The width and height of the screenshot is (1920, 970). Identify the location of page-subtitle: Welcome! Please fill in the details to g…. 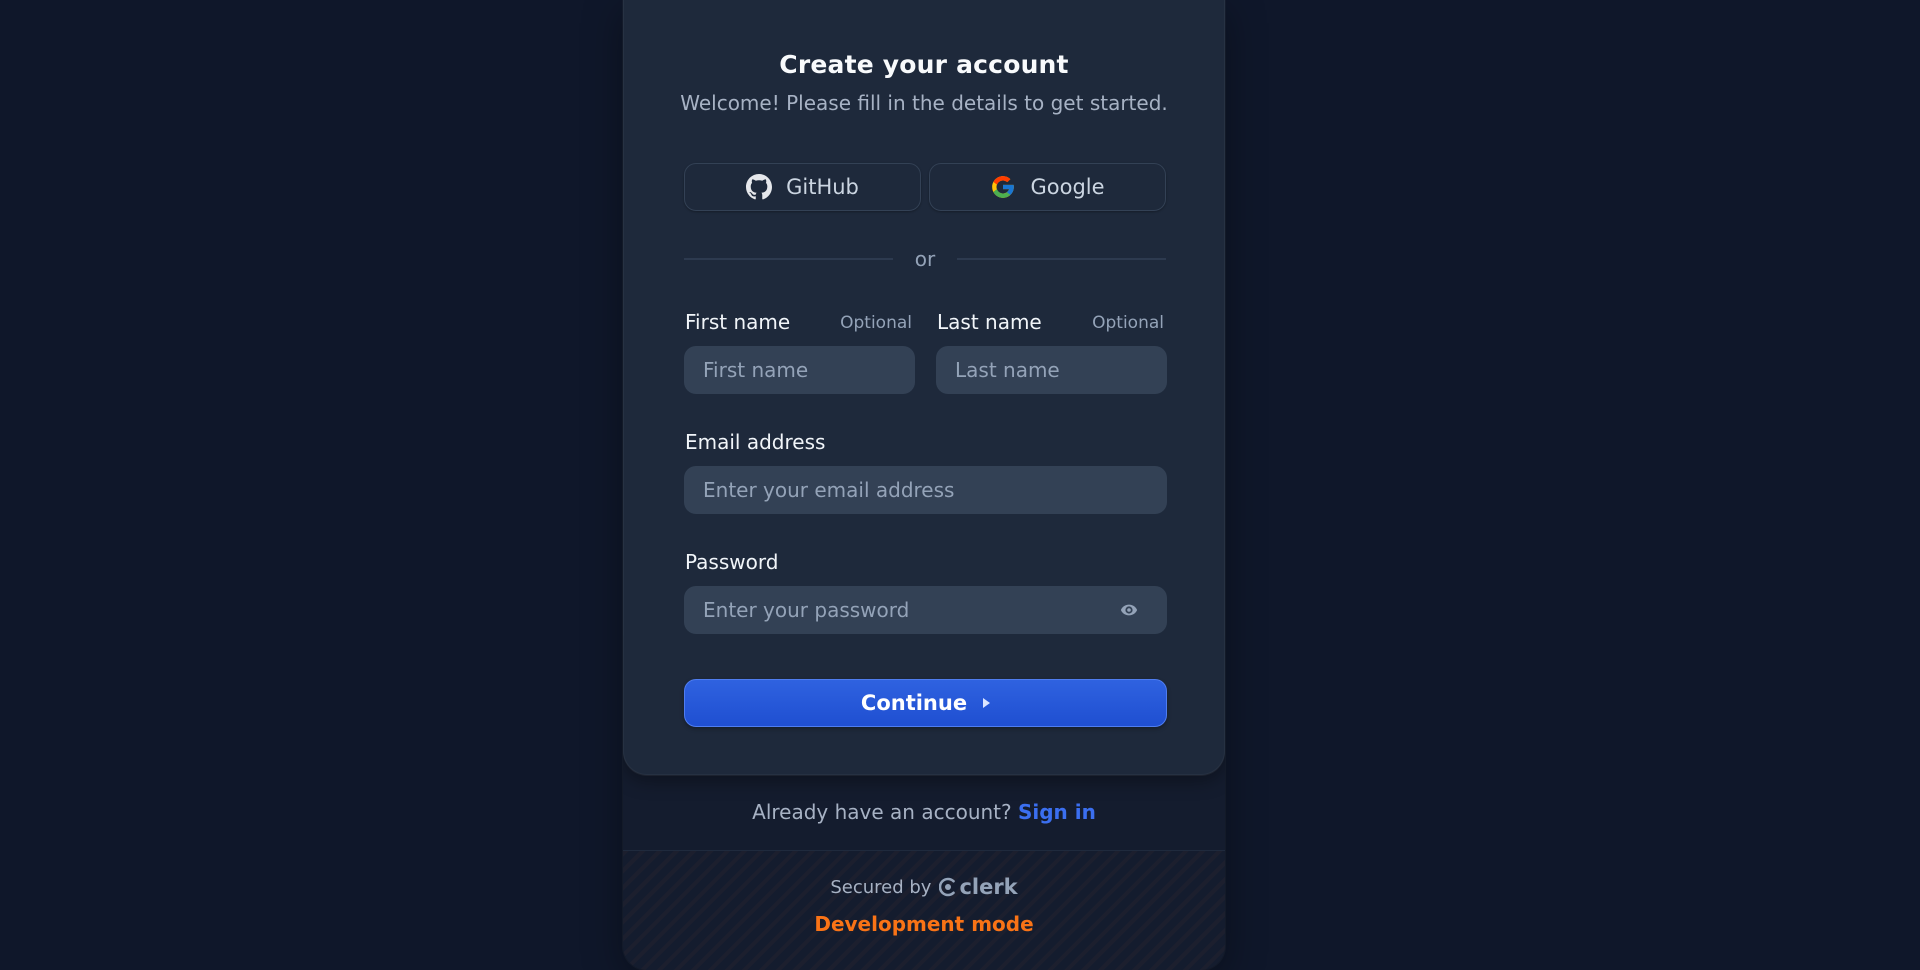
(924, 103).